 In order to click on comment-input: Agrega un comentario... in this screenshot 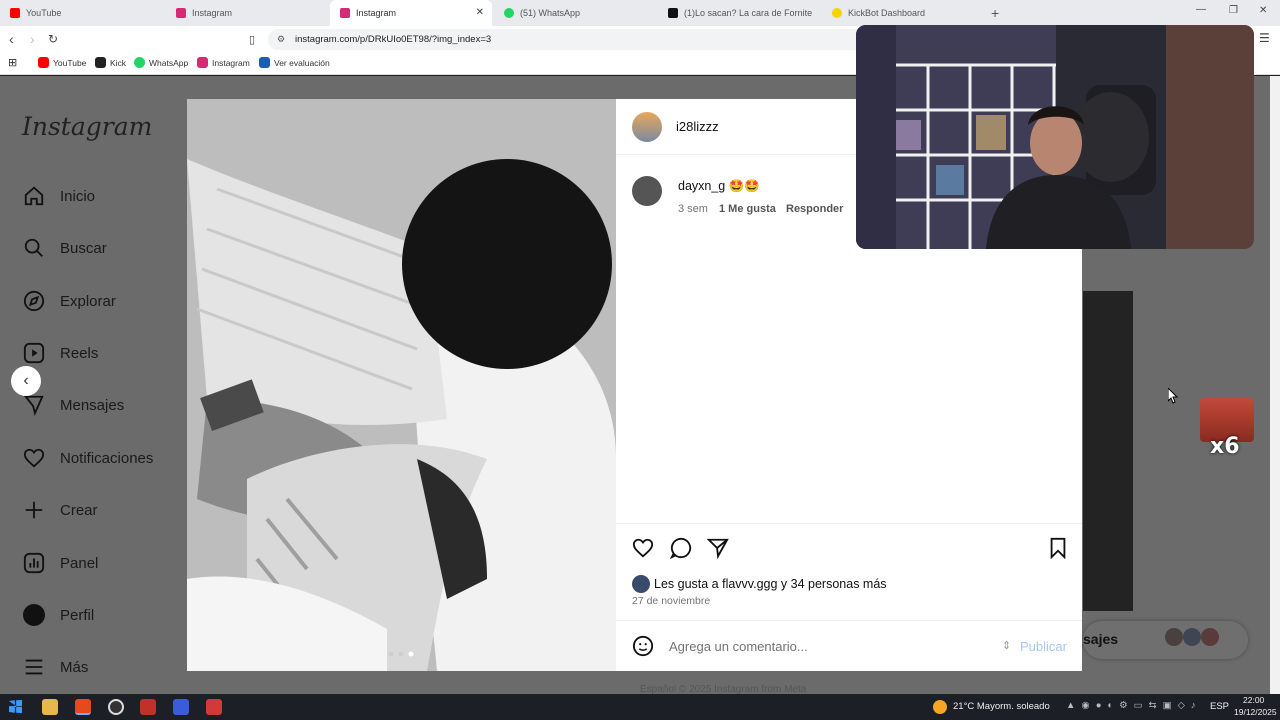, I will do `click(738, 646)`.